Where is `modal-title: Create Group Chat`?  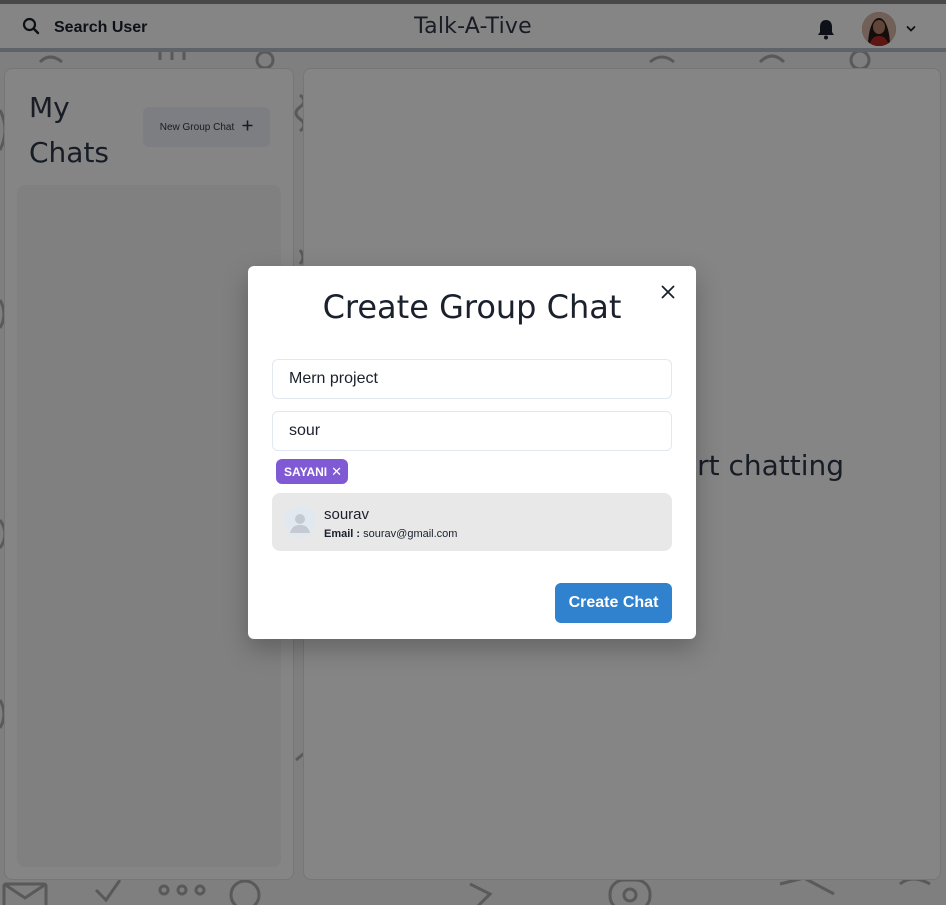
modal-title: Create Group Chat is located at coordinates (472, 307).